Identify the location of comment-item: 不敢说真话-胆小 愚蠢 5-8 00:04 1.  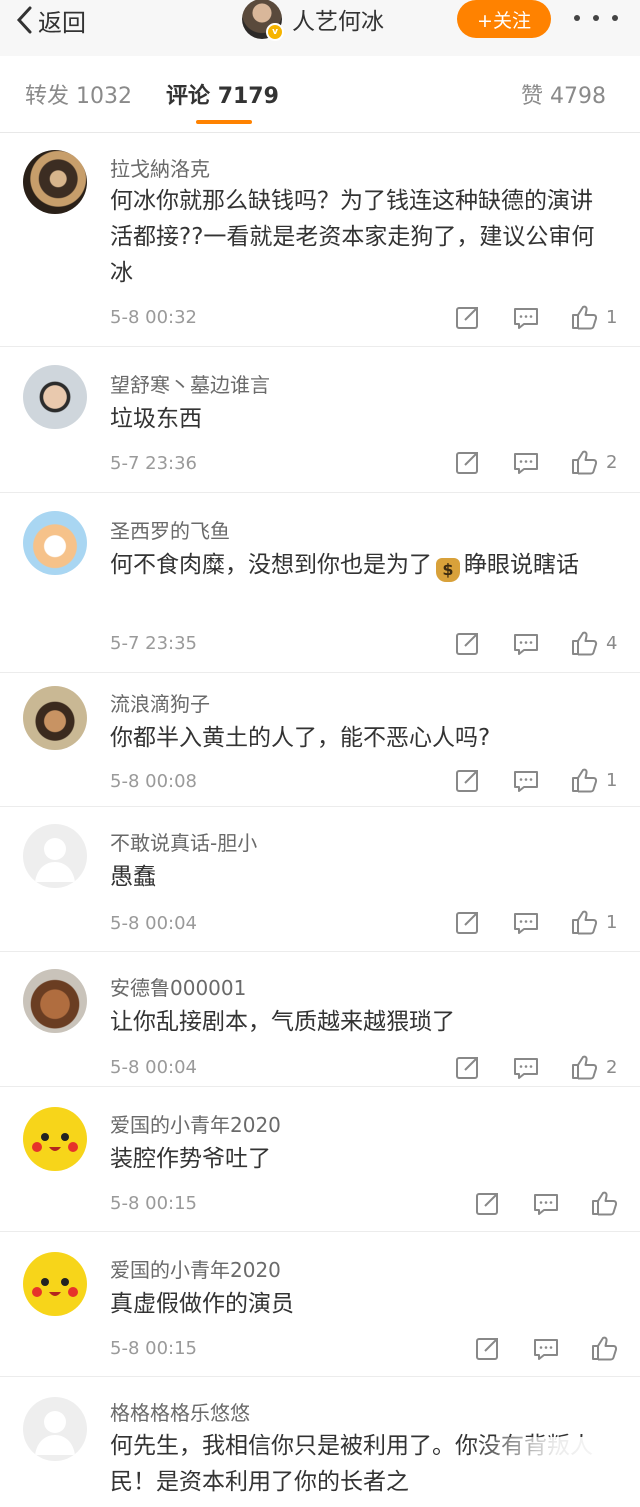
(320, 879).